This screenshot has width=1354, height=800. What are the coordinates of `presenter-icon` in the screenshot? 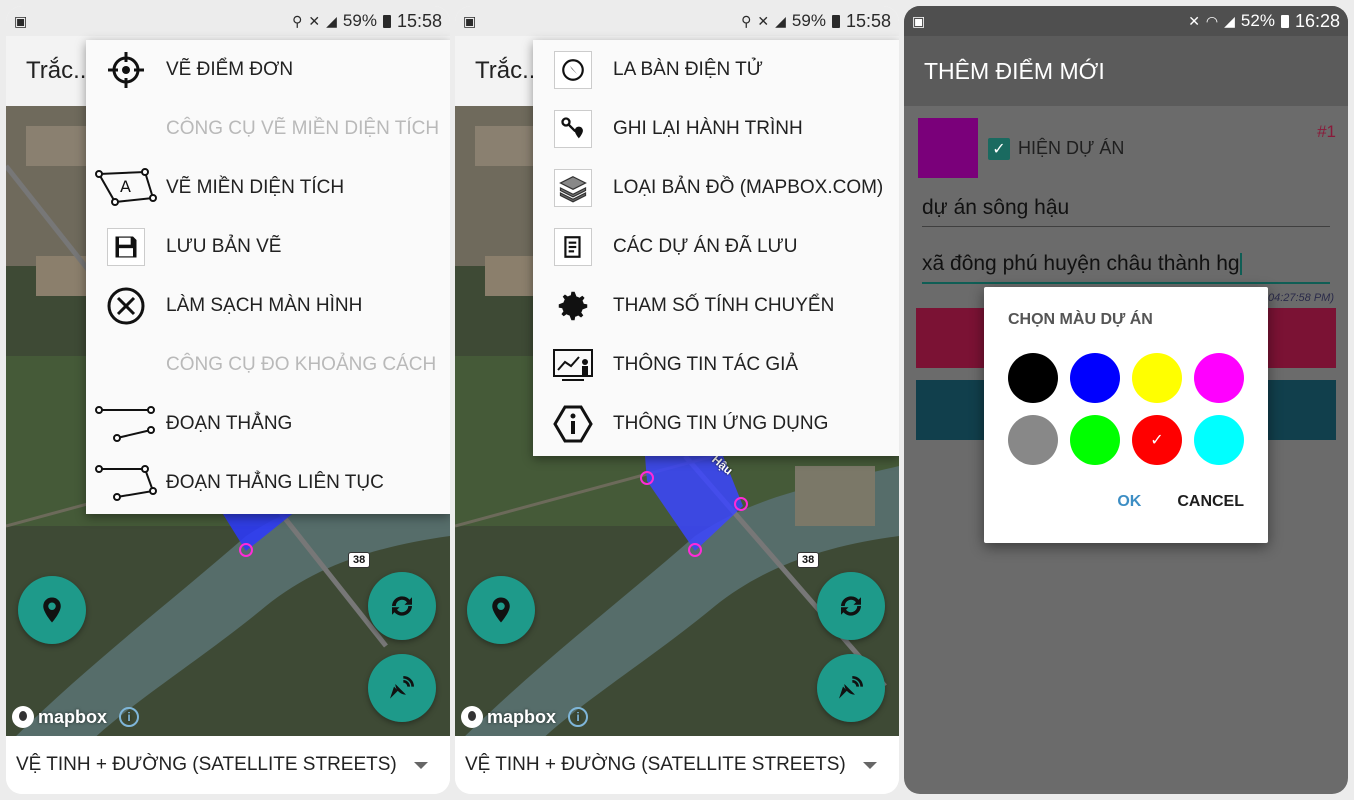 It's located at (573, 364).